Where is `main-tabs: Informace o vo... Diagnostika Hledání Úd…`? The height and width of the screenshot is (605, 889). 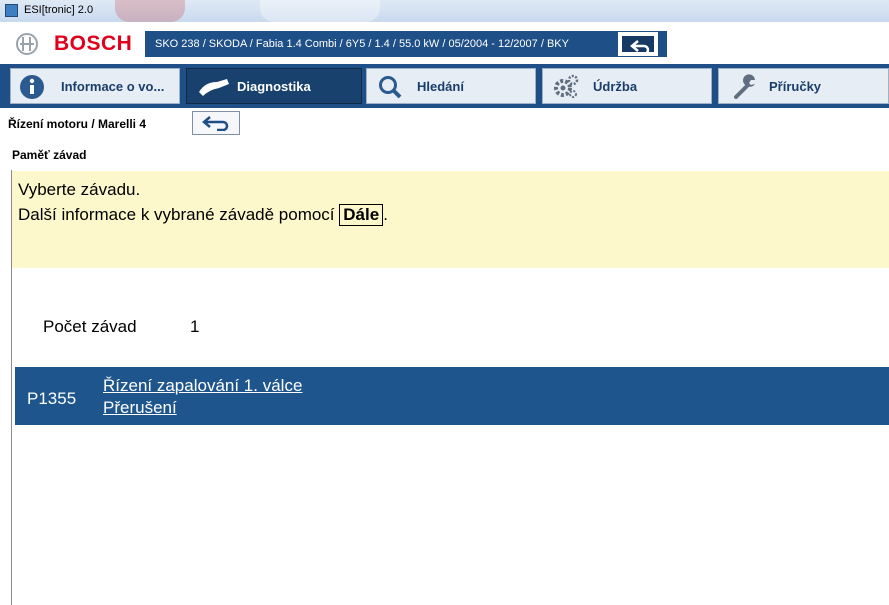 main-tabs: Informace o vo... Diagnostika Hledání Úd… is located at coordinates (444, 86).